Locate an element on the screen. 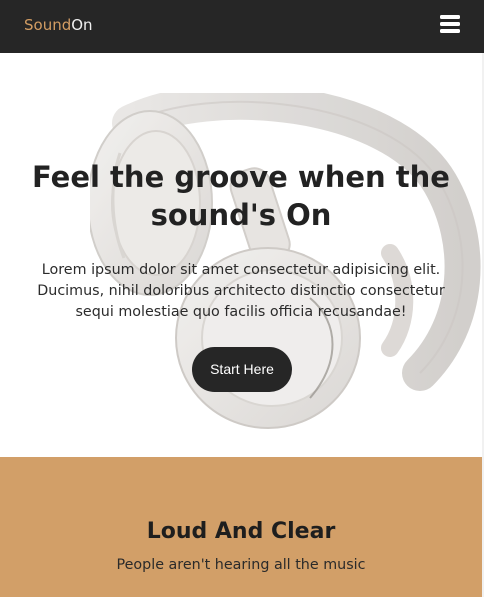  section-title: Loud And Clear is located at coordinates (241, 531).